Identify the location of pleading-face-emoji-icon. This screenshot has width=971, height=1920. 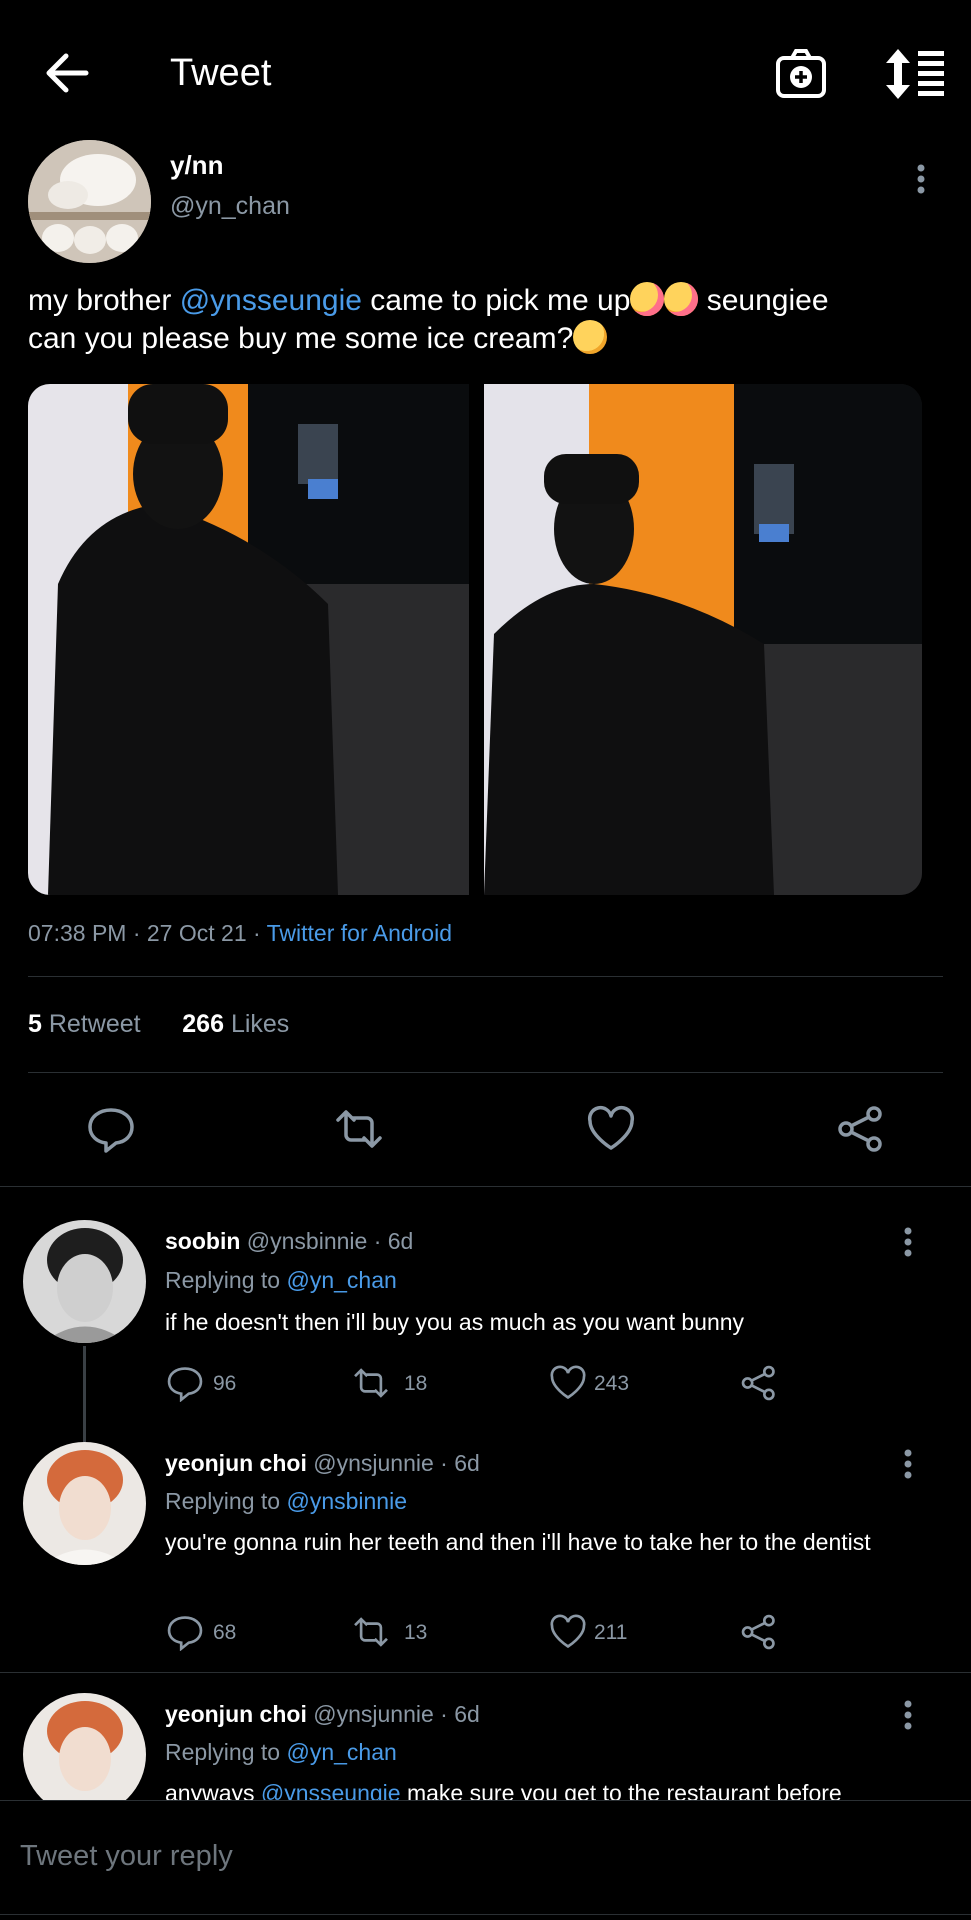
(590, 337).